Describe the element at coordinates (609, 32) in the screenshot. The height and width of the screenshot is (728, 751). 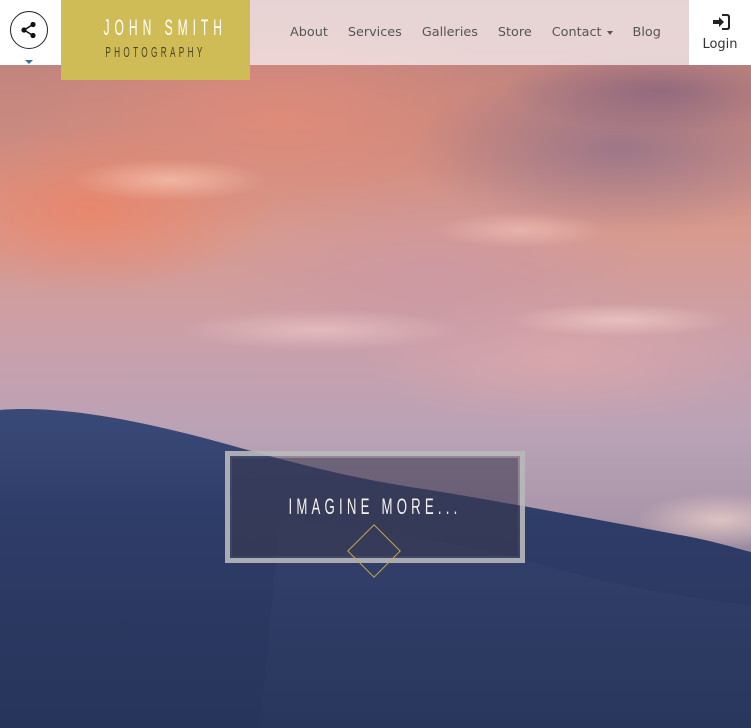
I see `chevron-down-icon` at that location.